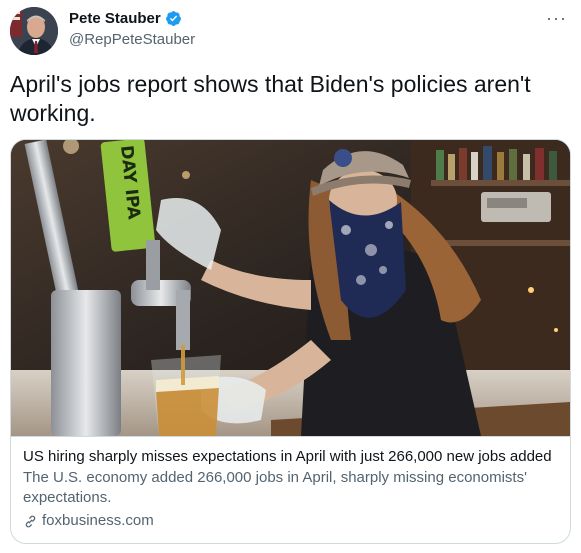  What do you see at coordinates (115, 18) in the screenshot?
I see `author-display-name: Pete Stauber` at bounding box center [115, 18].